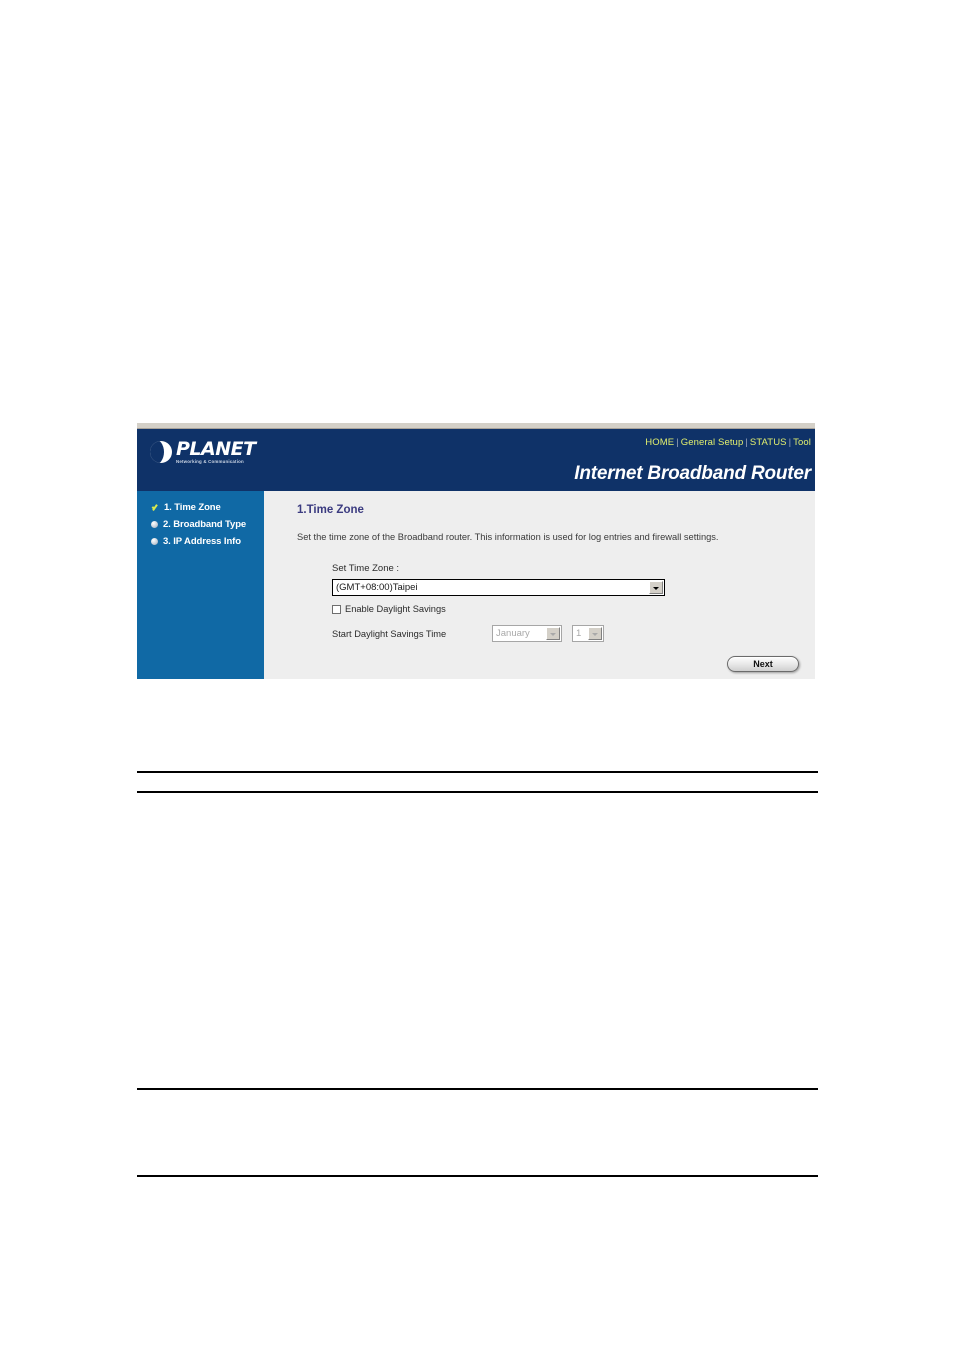 The image size is (954, 1349). What do you see at coordinates (712, 442) in the screenshot?
I see `nav-link-general-setup: General Setup` at bounding box center [712, 442].